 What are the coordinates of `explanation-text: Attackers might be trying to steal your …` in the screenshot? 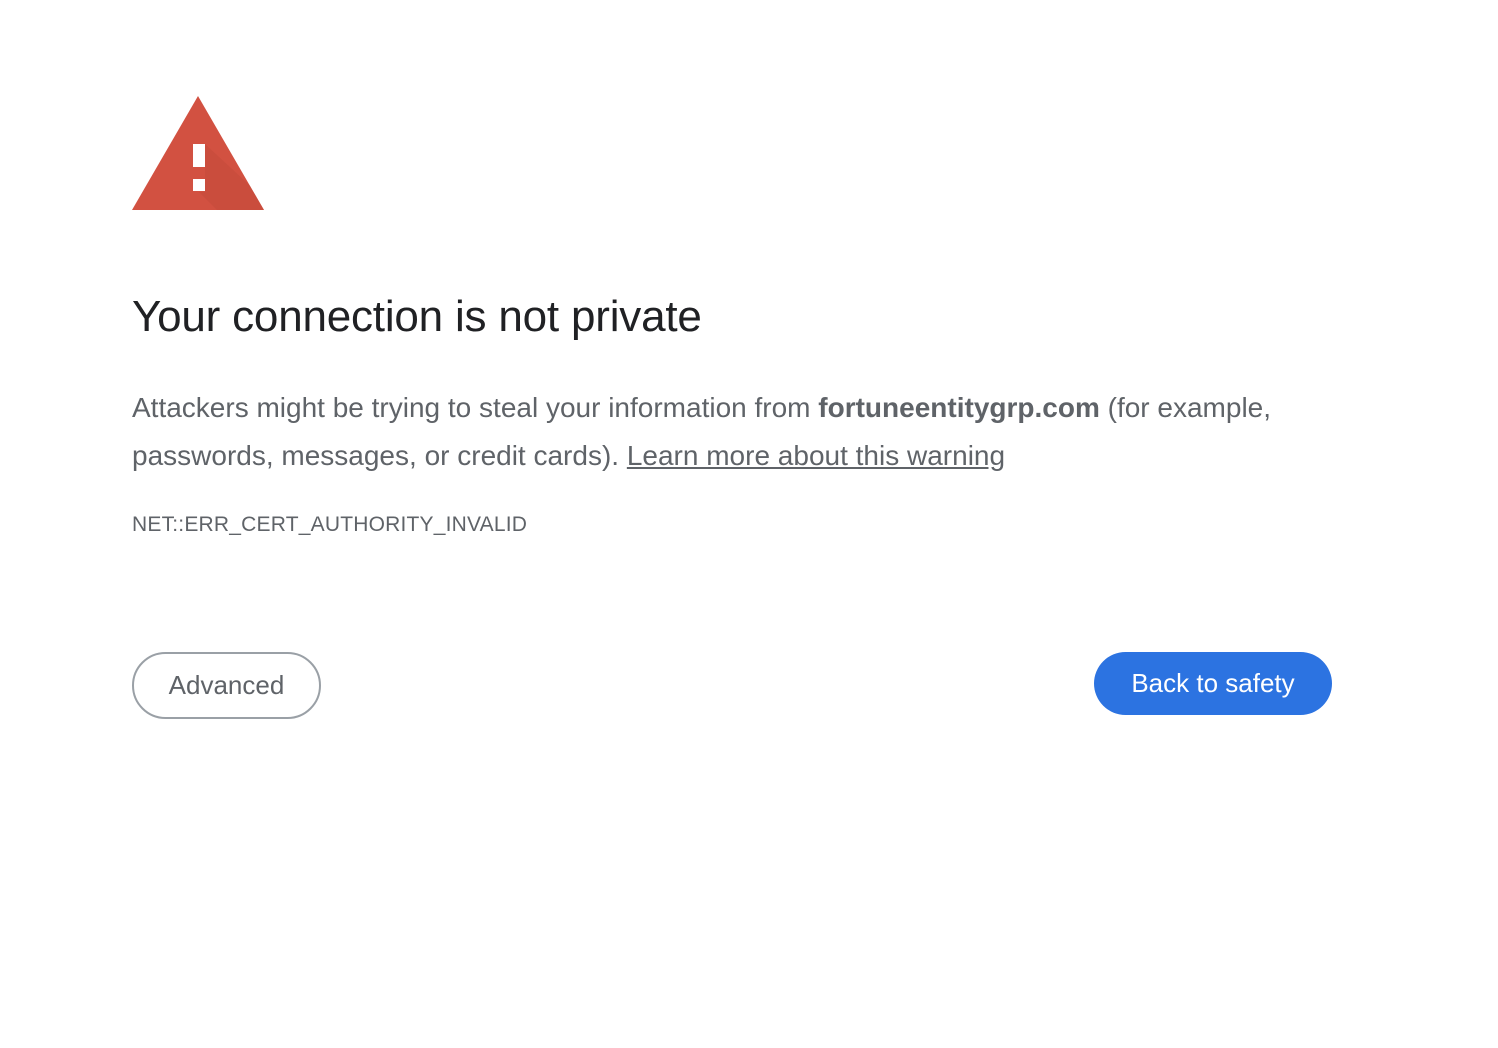 It's located at (475, 407).